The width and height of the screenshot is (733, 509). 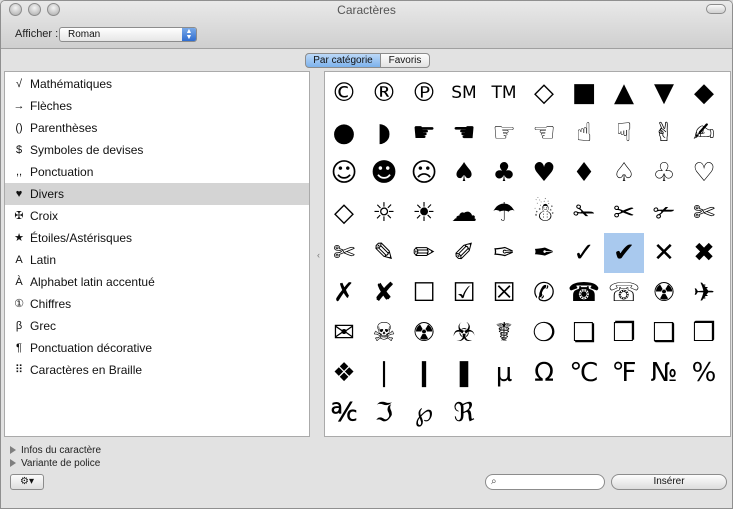 I want to click on glyph-cell: ☀, so click(x=424, y=213).